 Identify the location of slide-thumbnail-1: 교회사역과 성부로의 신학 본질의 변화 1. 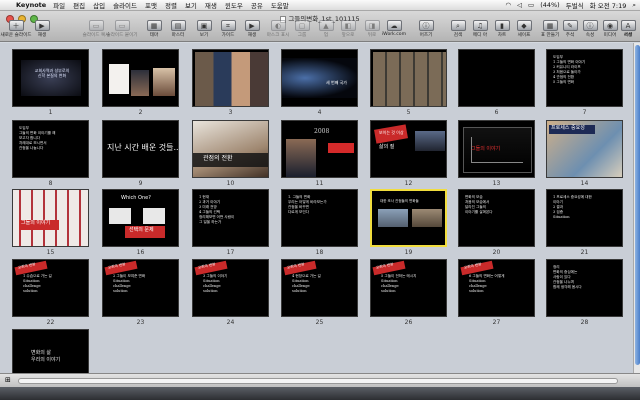
(50, 82).